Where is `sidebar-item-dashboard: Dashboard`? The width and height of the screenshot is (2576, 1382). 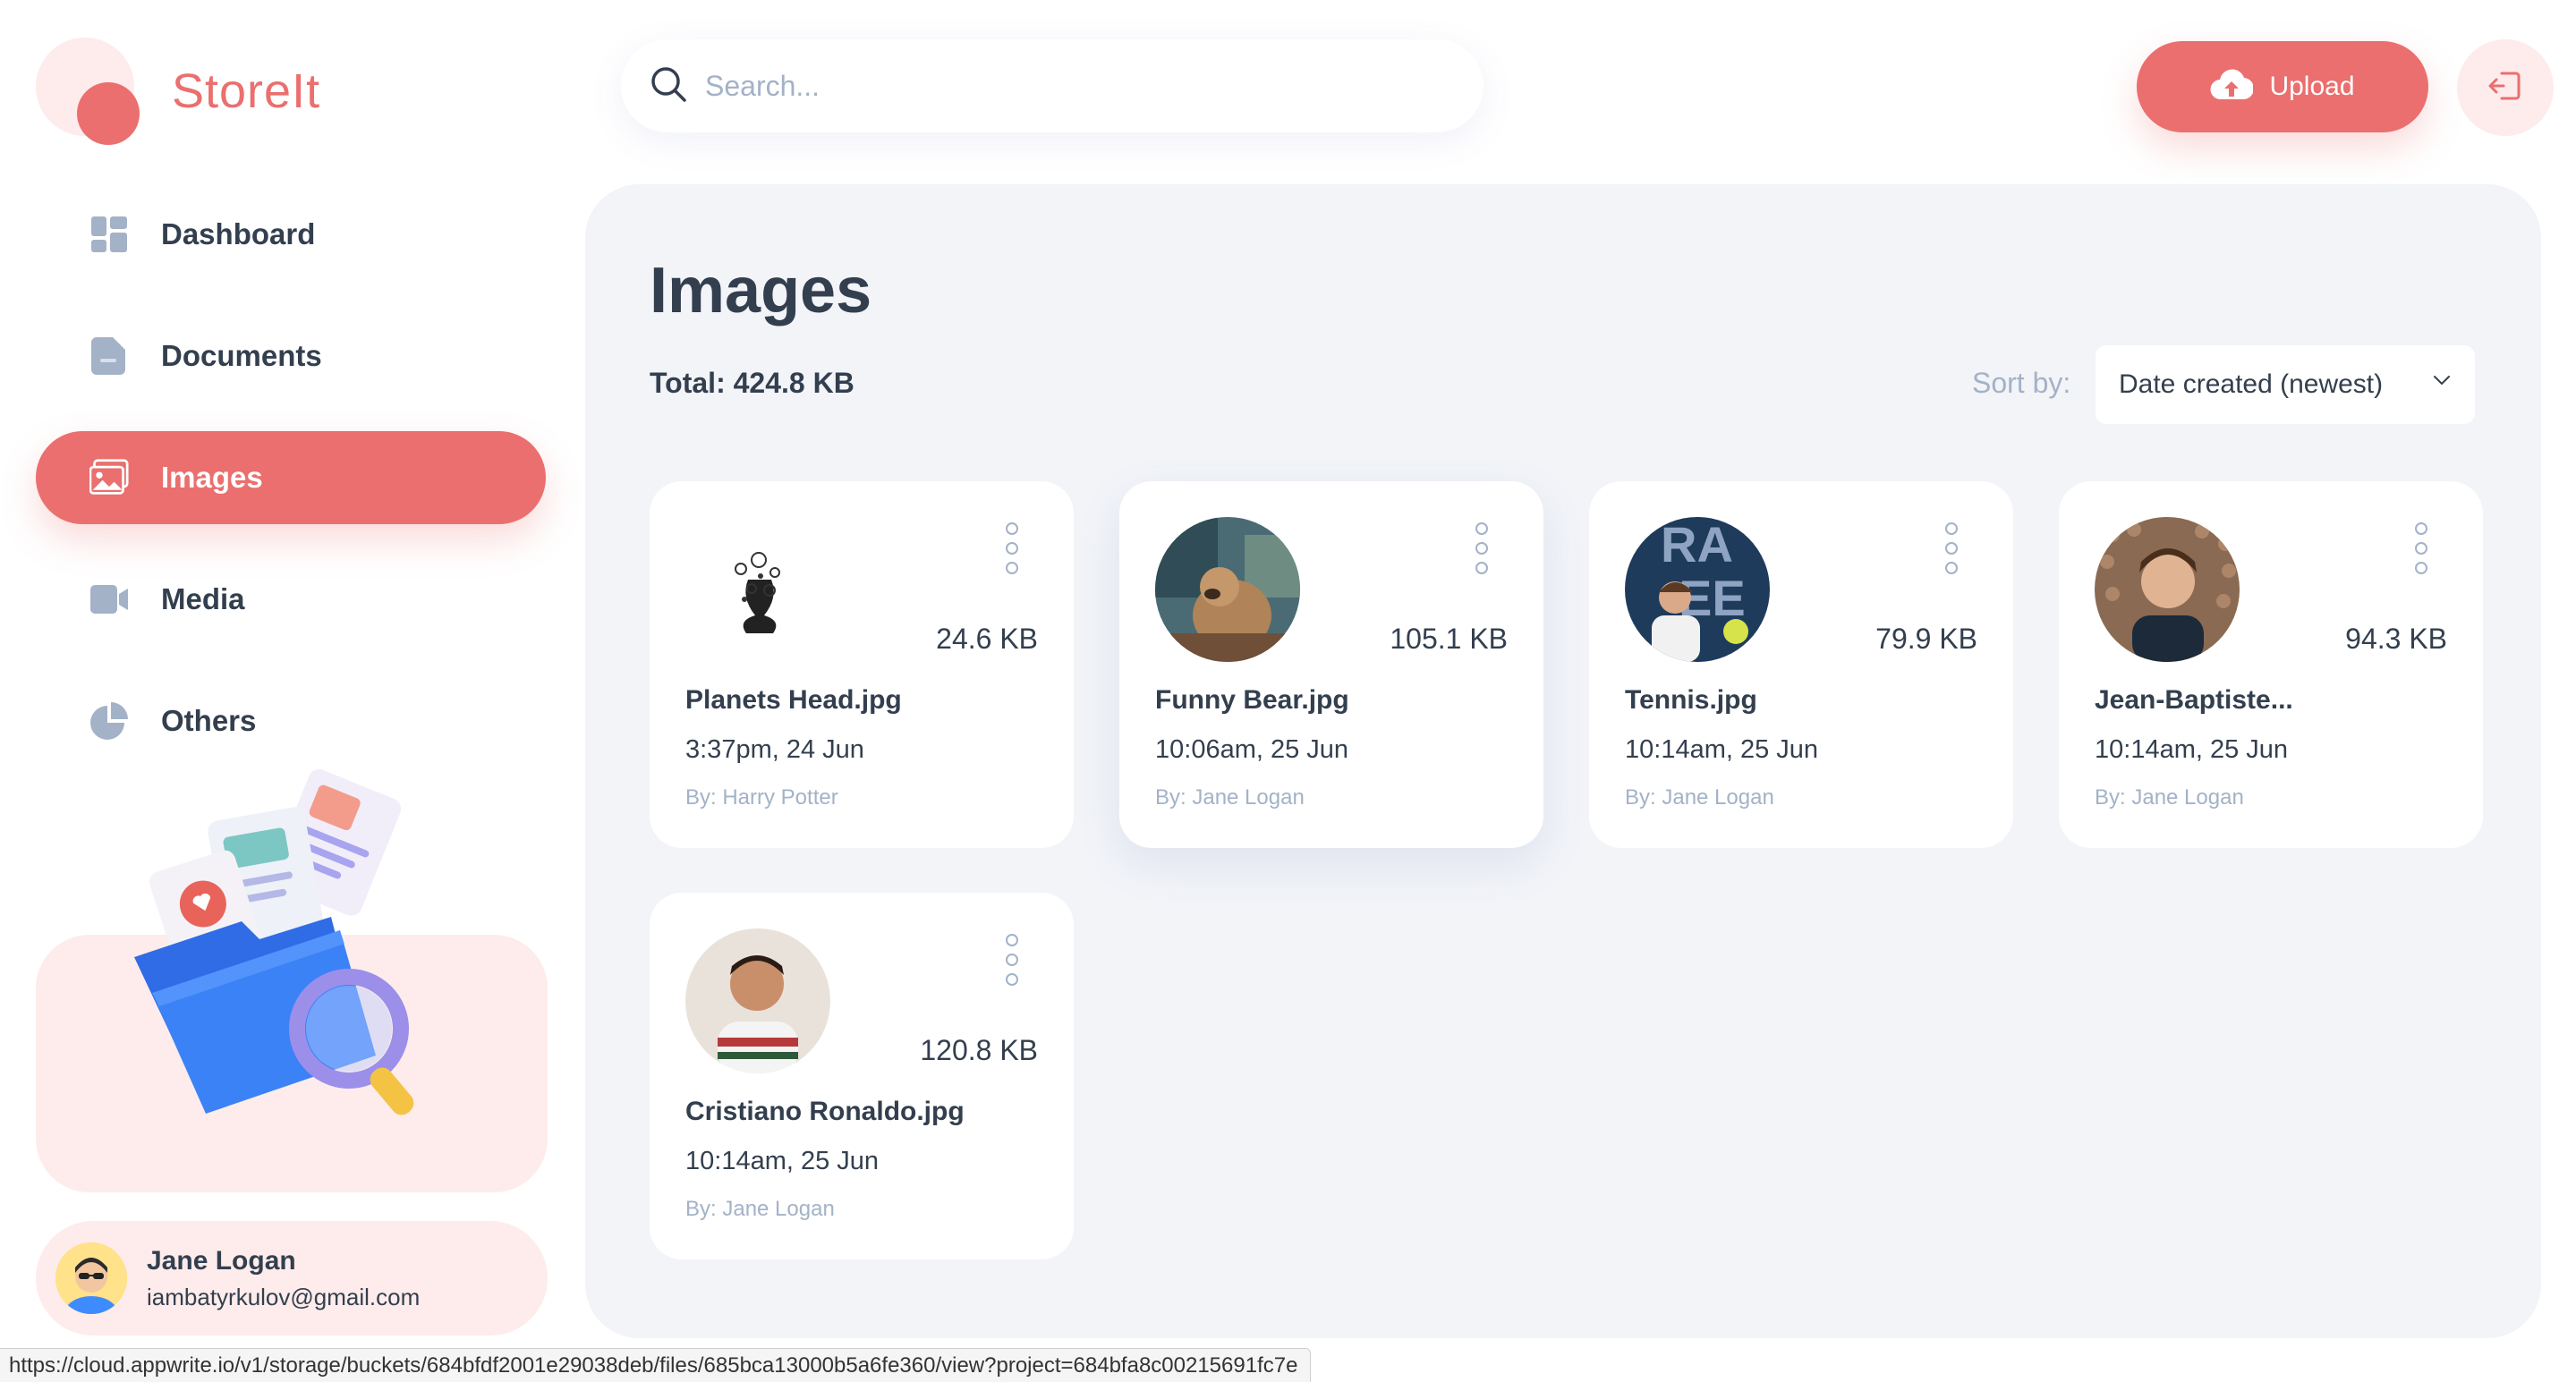
sidebar-item-dashboard: Dashboard is located at coordinates (291, 235).